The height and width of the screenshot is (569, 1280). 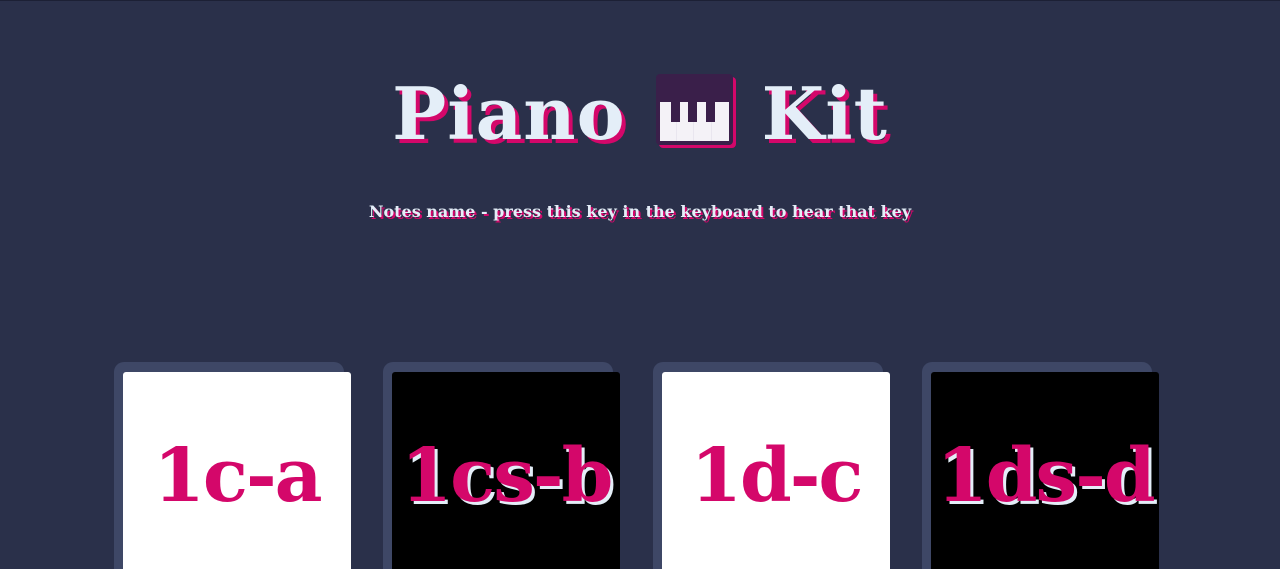 What do you see at coordinates (1045, 476) in the screenshot?
I see `key-label: 1ds-d` at bounding box center [1045, 476].